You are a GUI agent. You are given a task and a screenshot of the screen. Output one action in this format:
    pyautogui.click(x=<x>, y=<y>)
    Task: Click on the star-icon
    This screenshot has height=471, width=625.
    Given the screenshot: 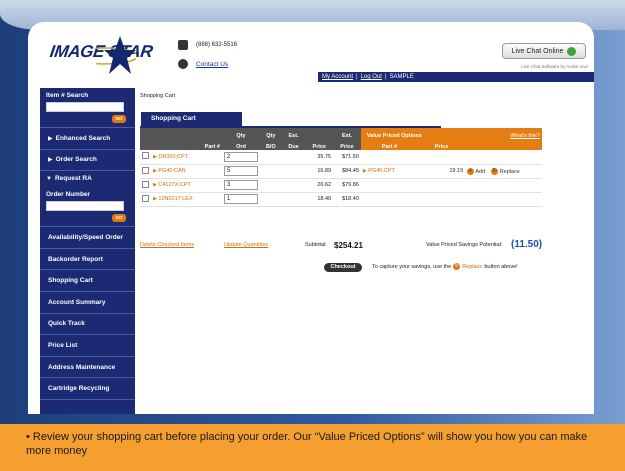 What is the action you would take?
    pyautogui.click(x=116, y=55)
    